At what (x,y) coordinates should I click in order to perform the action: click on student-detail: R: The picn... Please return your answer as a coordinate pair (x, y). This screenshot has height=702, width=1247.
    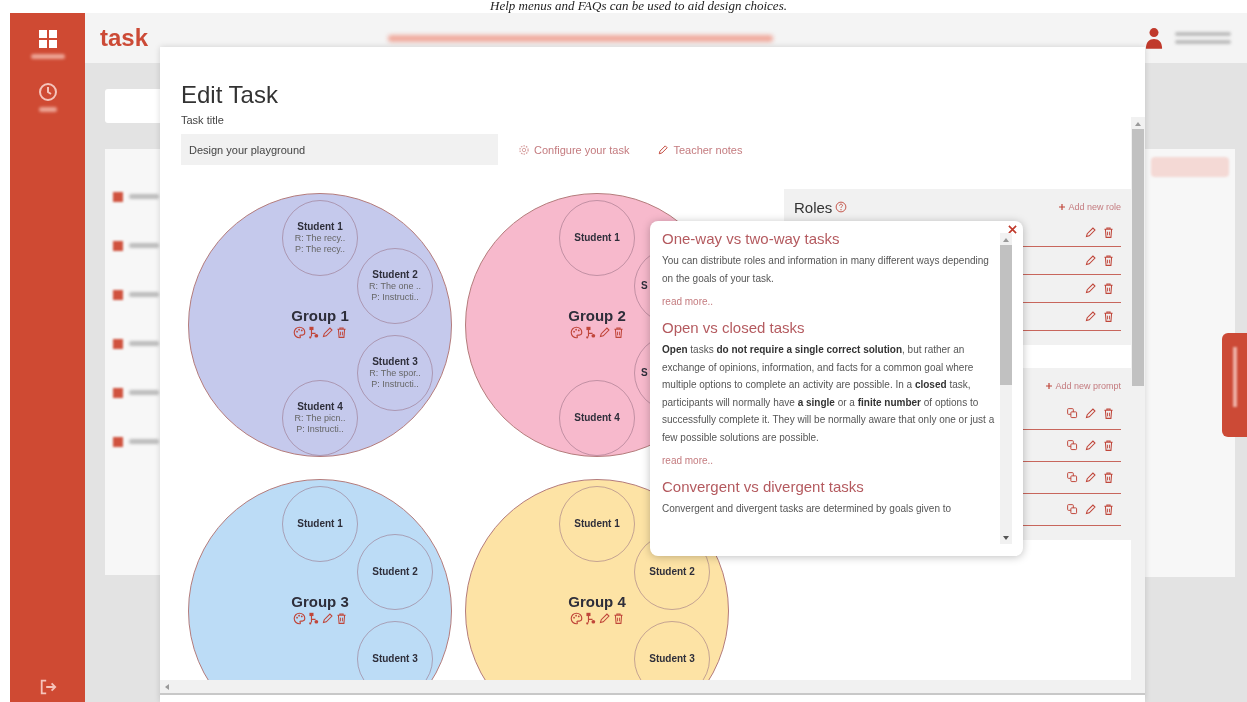
    Looking at the image, I should click on (320, 418).